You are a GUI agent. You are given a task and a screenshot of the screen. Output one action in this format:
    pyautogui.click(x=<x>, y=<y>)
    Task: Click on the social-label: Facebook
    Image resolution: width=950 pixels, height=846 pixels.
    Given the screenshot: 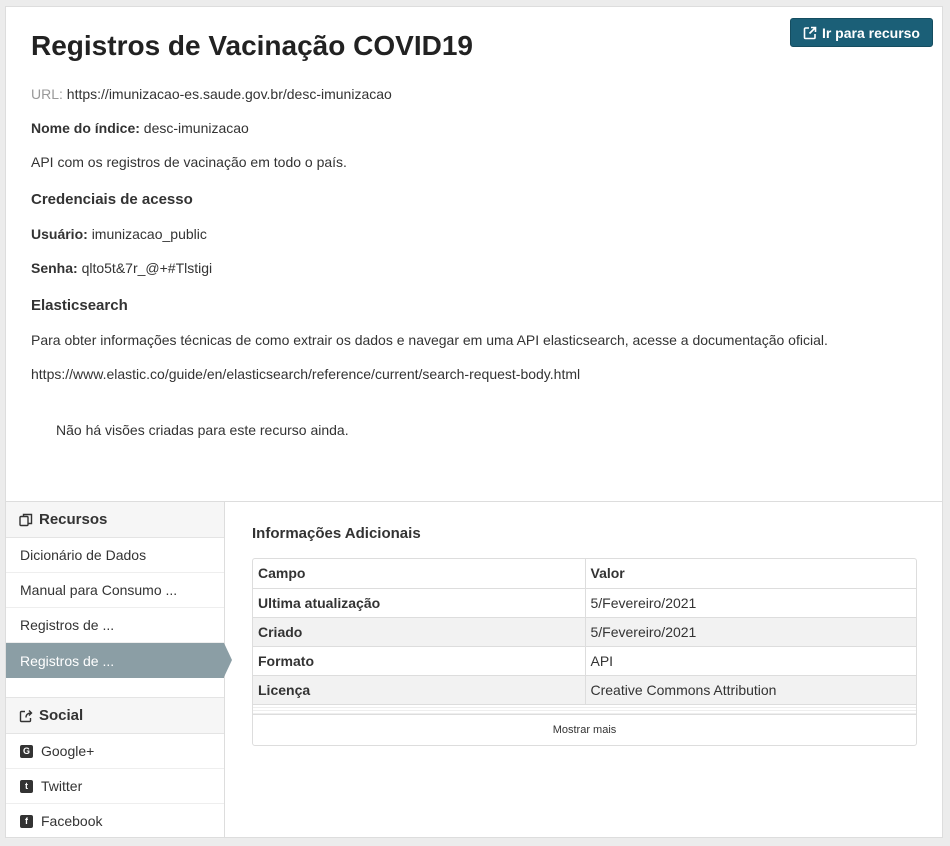 What is the action you would take?
    pyautogui.click(x=72, y=821)
    